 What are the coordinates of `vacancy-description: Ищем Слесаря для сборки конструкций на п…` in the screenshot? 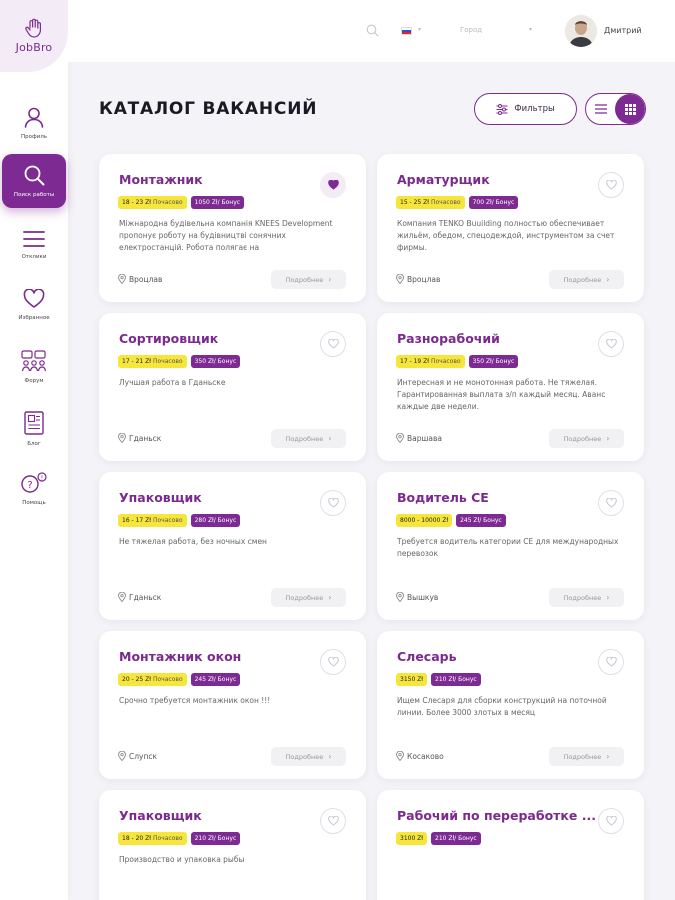 It's located at (502, 706).